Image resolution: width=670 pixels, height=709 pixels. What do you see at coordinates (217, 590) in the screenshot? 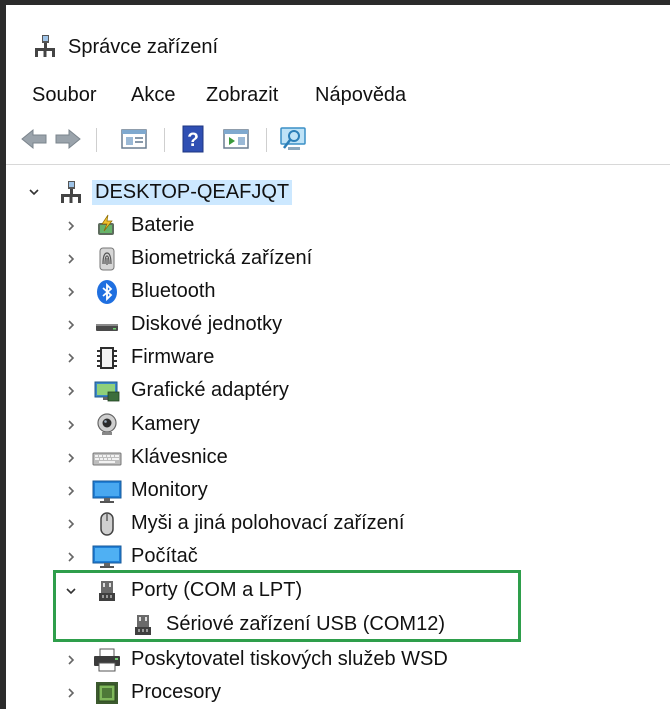
I see `tree-node-label: Porty (COM a LPT)` at bounding box center [217, 590].